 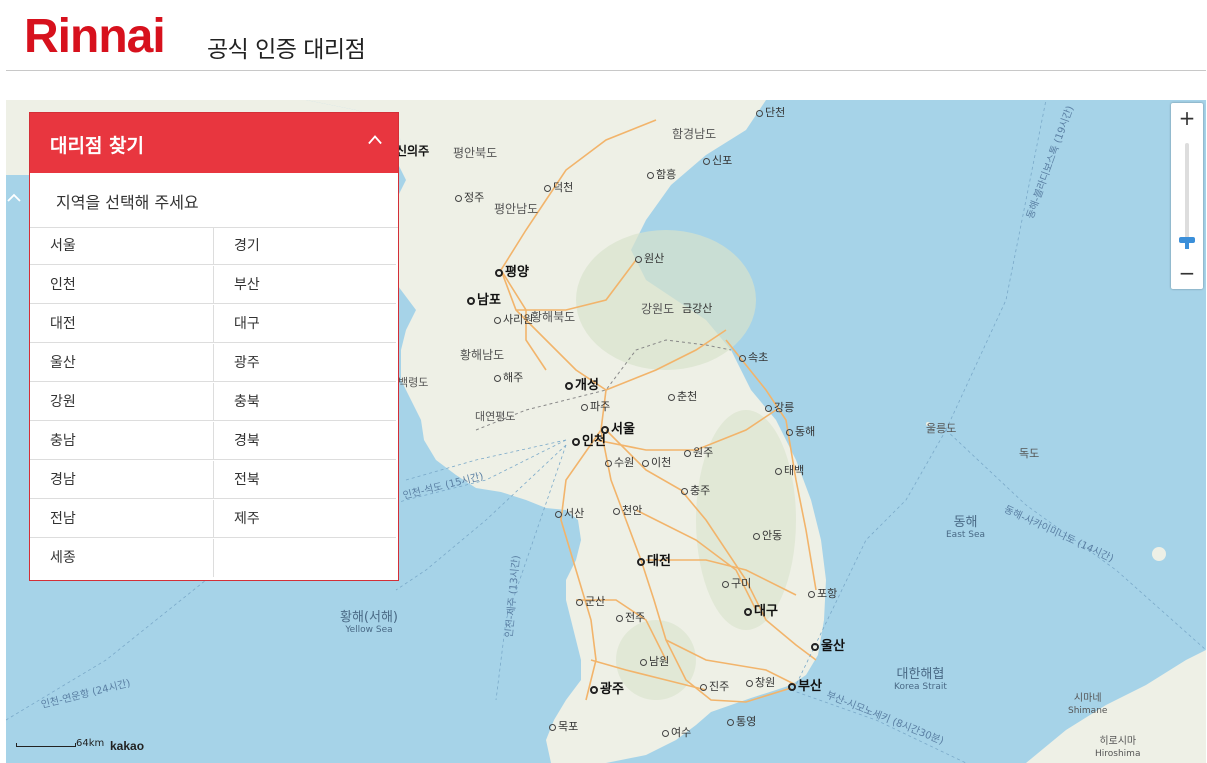 What do you see at coordinates (703, 452) in the screenshot?
I see `city-name: 원주` at bounding box center [703, 452].